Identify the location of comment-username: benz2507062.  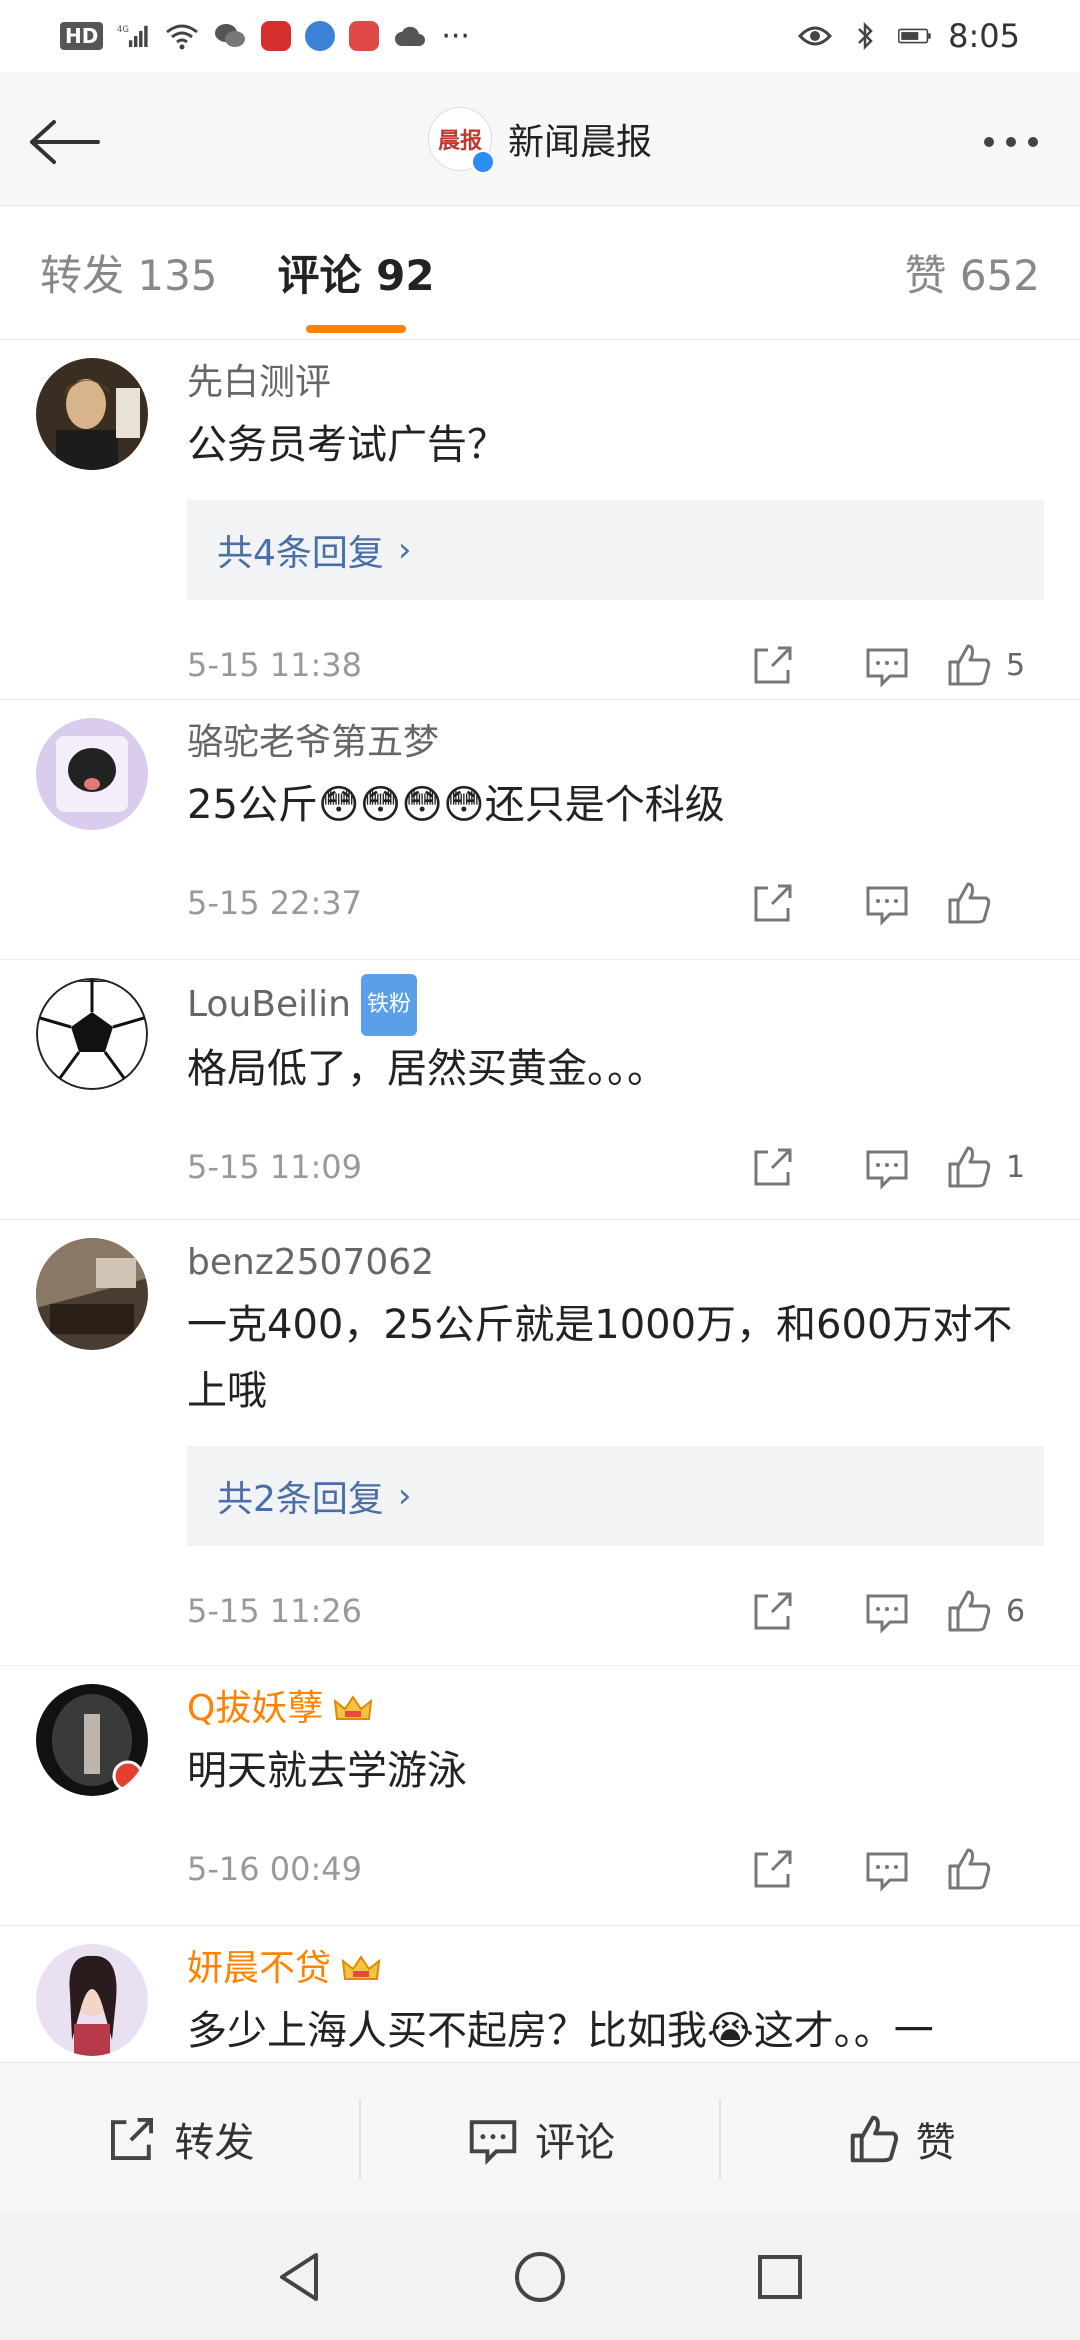
(615, 1263).